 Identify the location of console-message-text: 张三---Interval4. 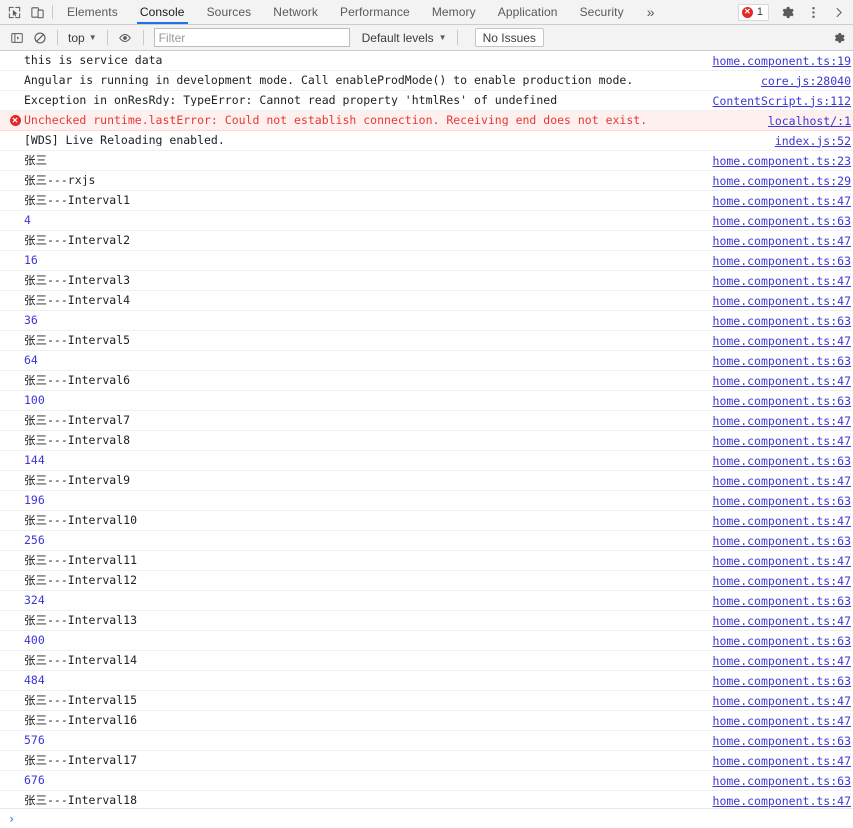
(77, 300).